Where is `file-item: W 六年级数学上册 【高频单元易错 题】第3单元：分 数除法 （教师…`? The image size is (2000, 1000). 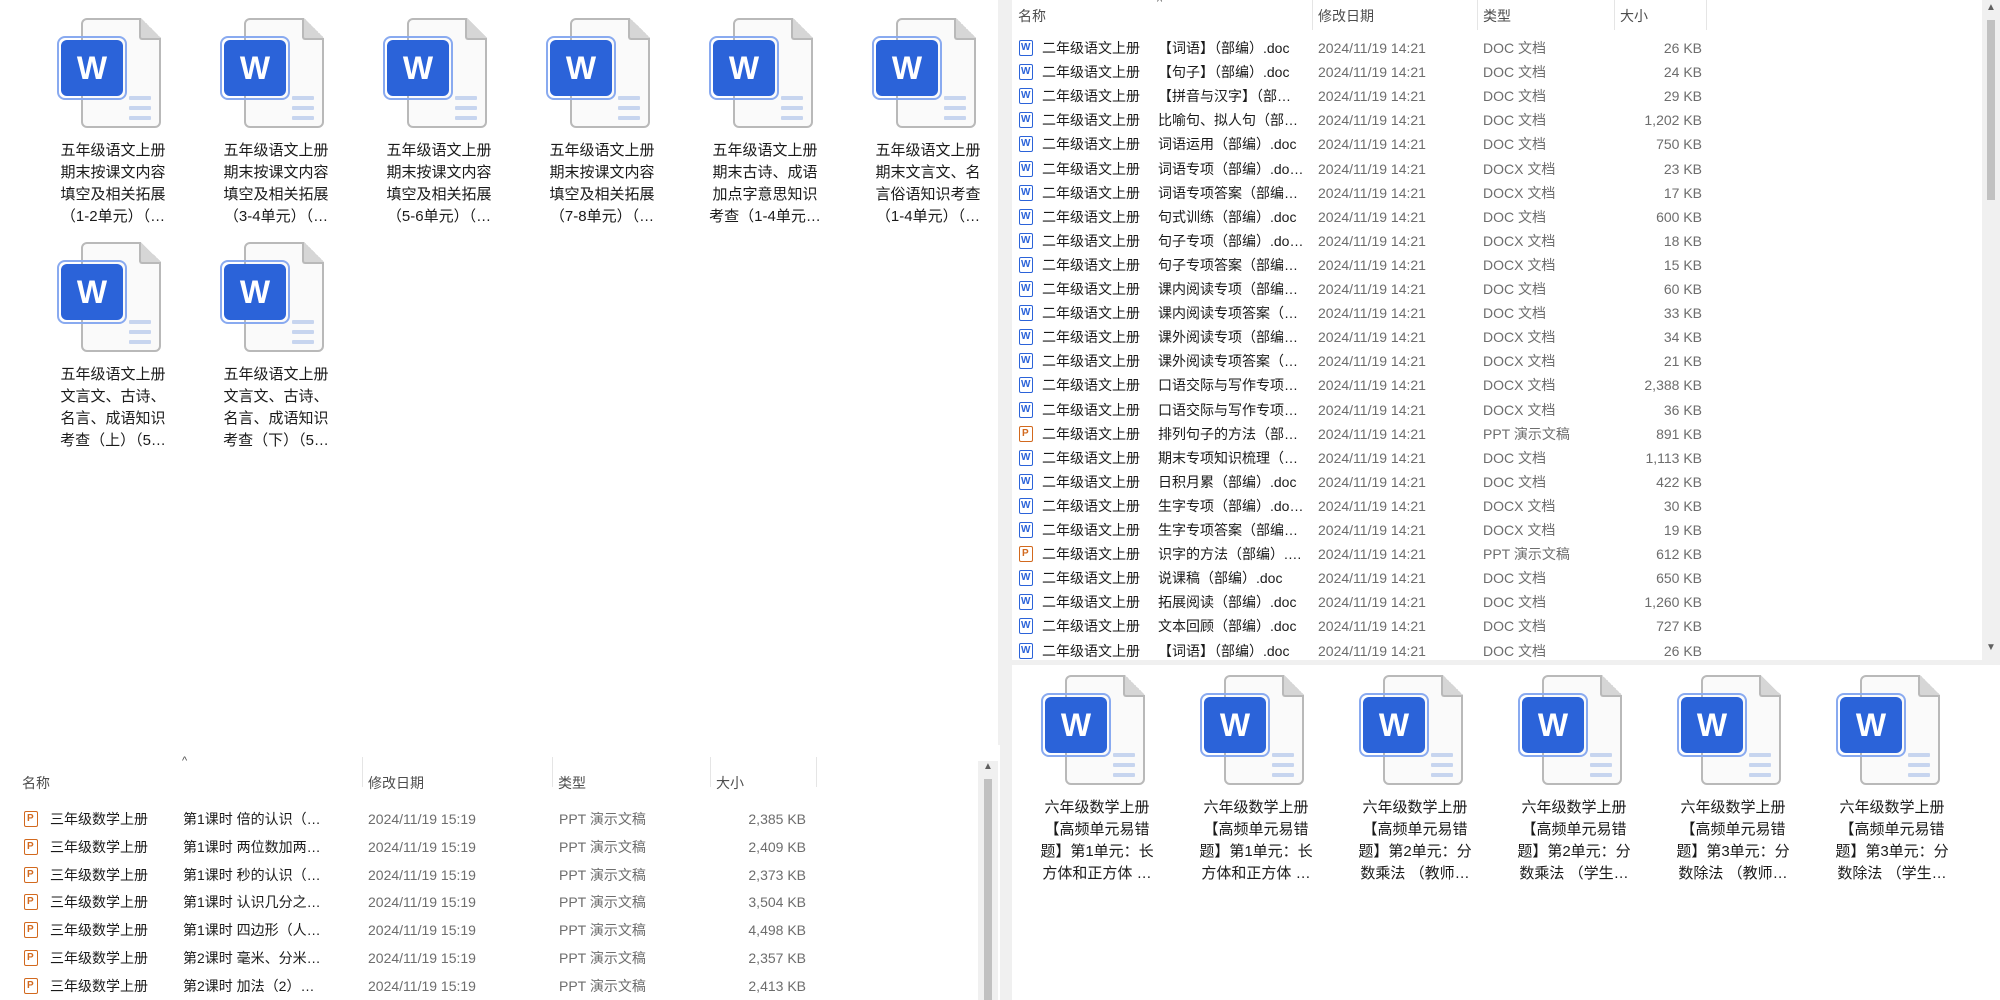
file-item: W 六年级数学上册 【高频单元易错 题】第3单元：分 数除法 （教师… is located at coordinates (1733, 780).